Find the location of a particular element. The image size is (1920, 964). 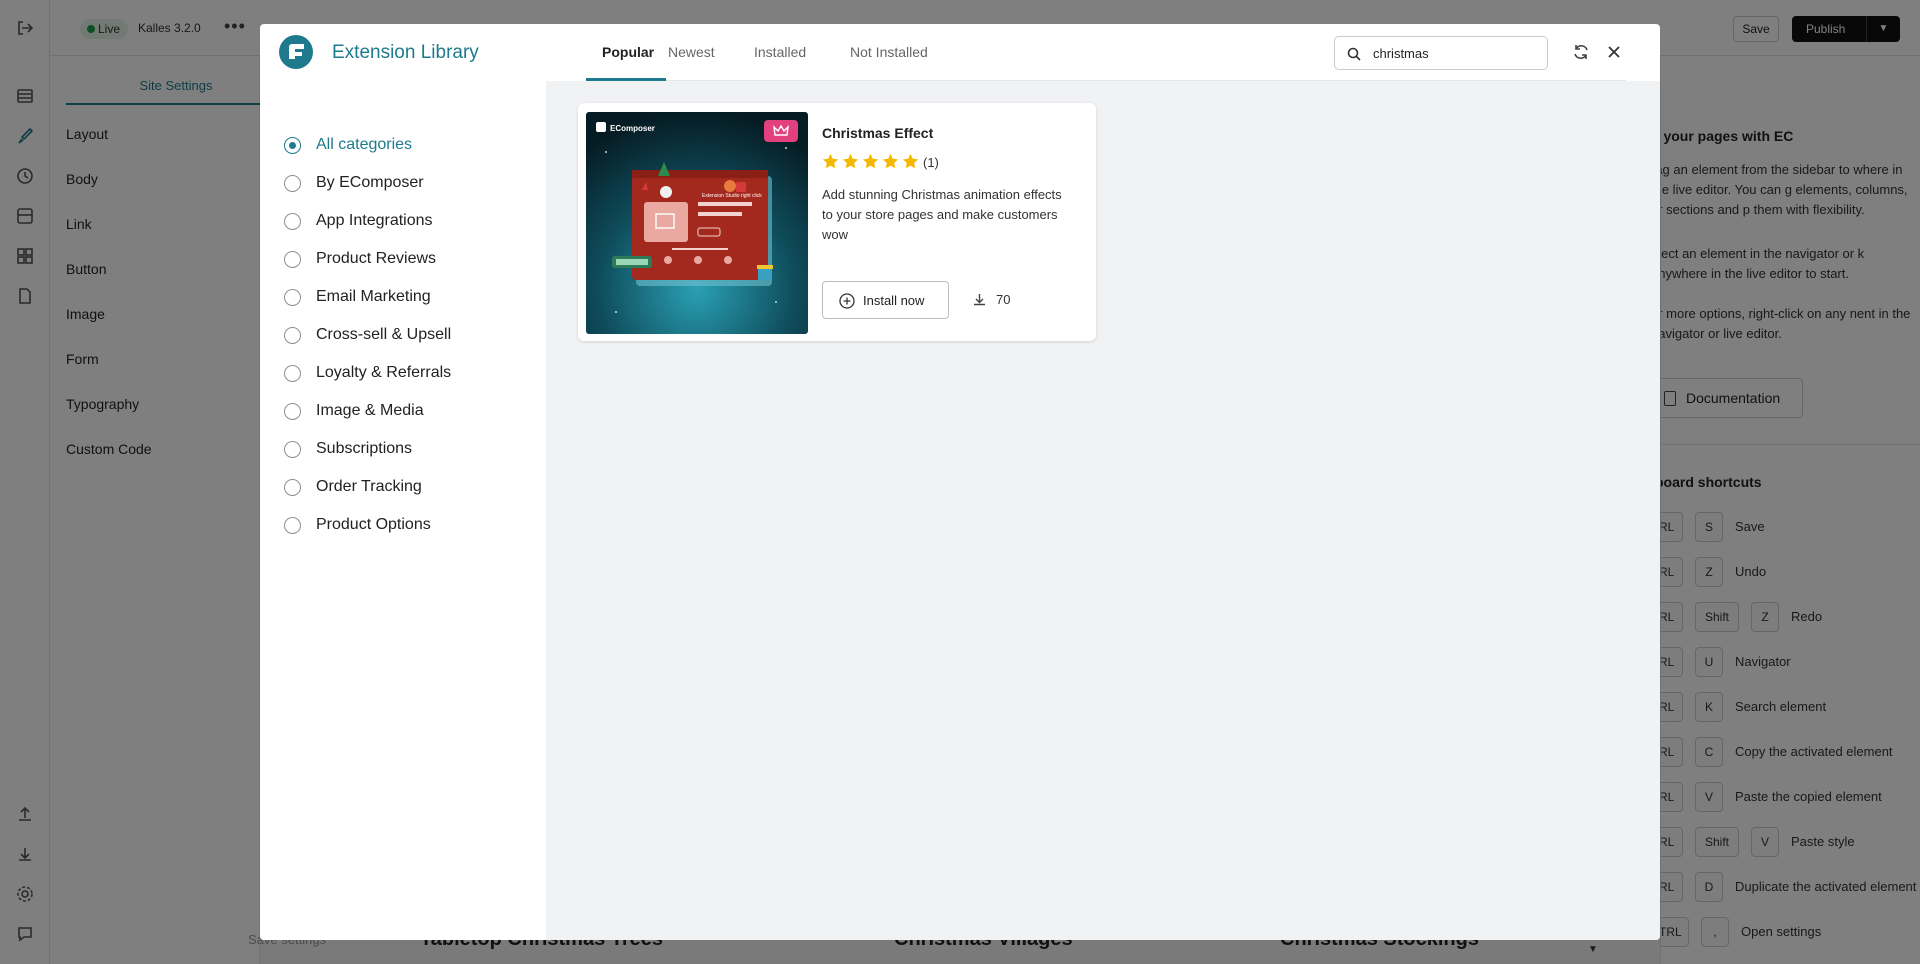

extension-thumbnail: EComposer Extension Studio right click is located at coordinates (697, 223).